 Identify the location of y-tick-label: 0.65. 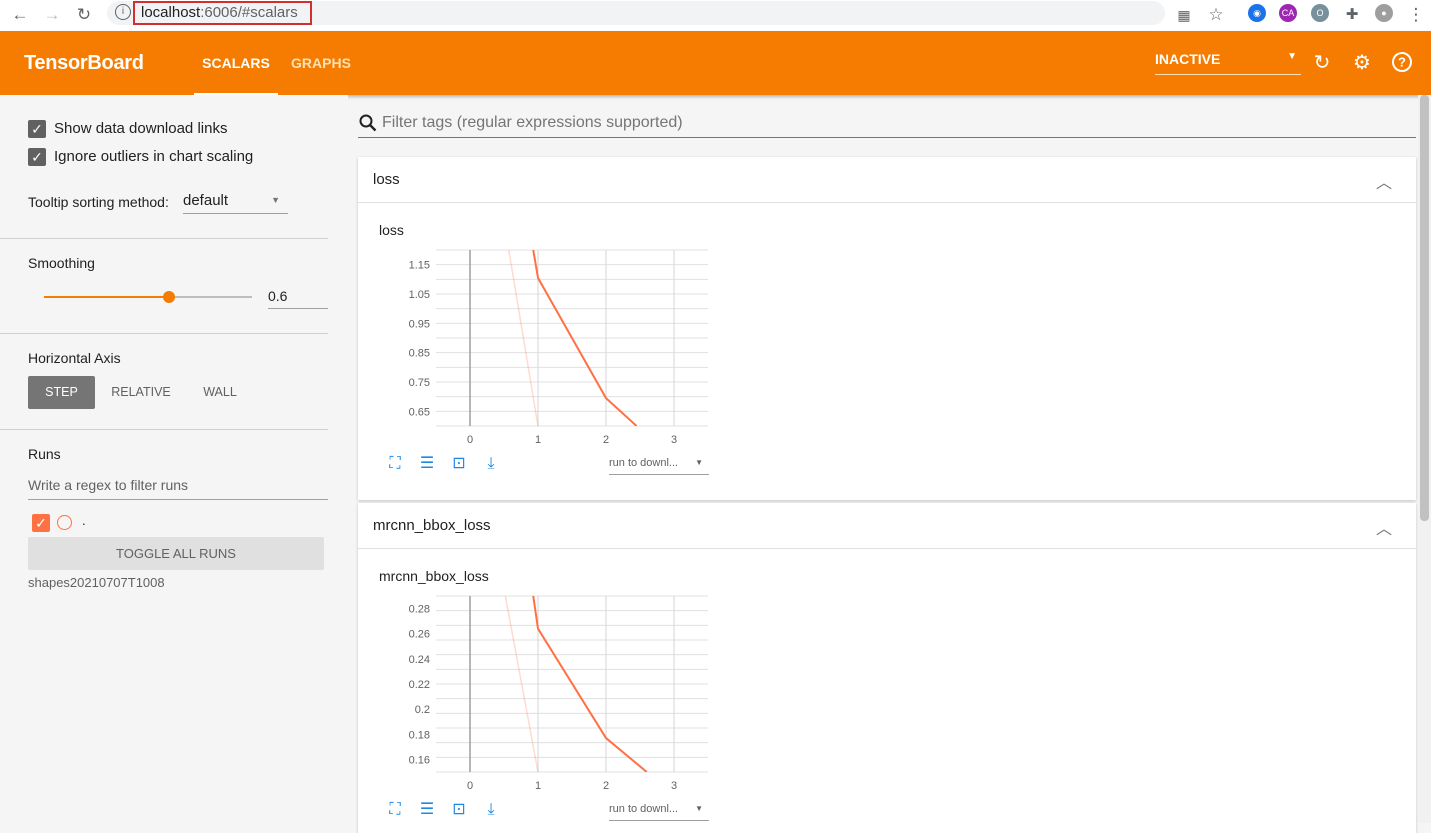
(419, 412).